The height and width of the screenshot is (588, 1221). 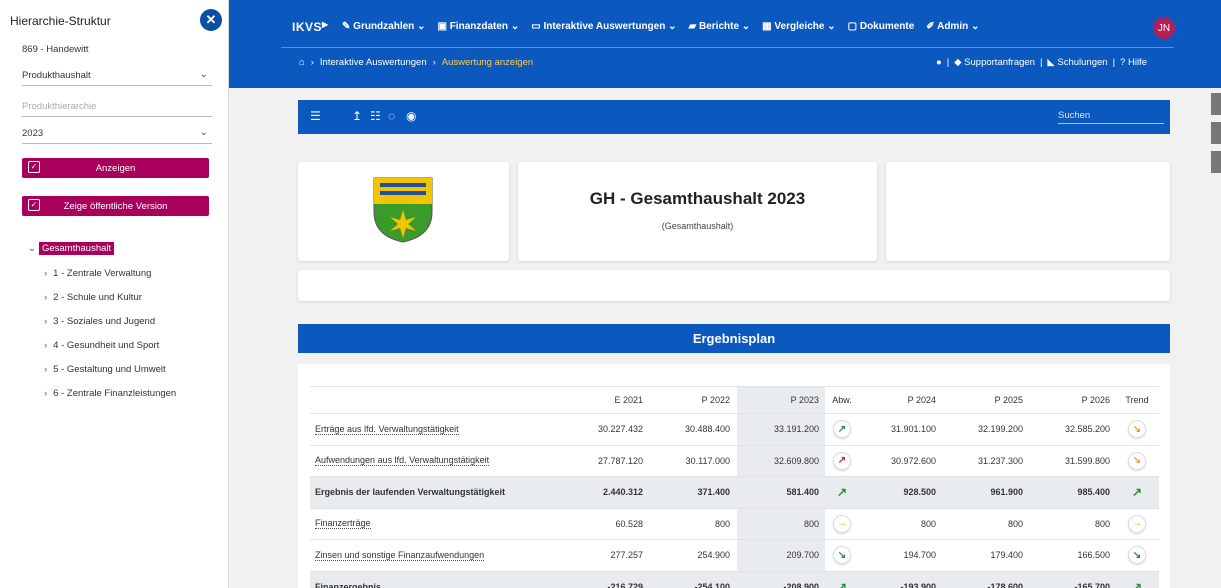 I want to click on nav-label: Grundzahlen, so click(x=384, y=26).